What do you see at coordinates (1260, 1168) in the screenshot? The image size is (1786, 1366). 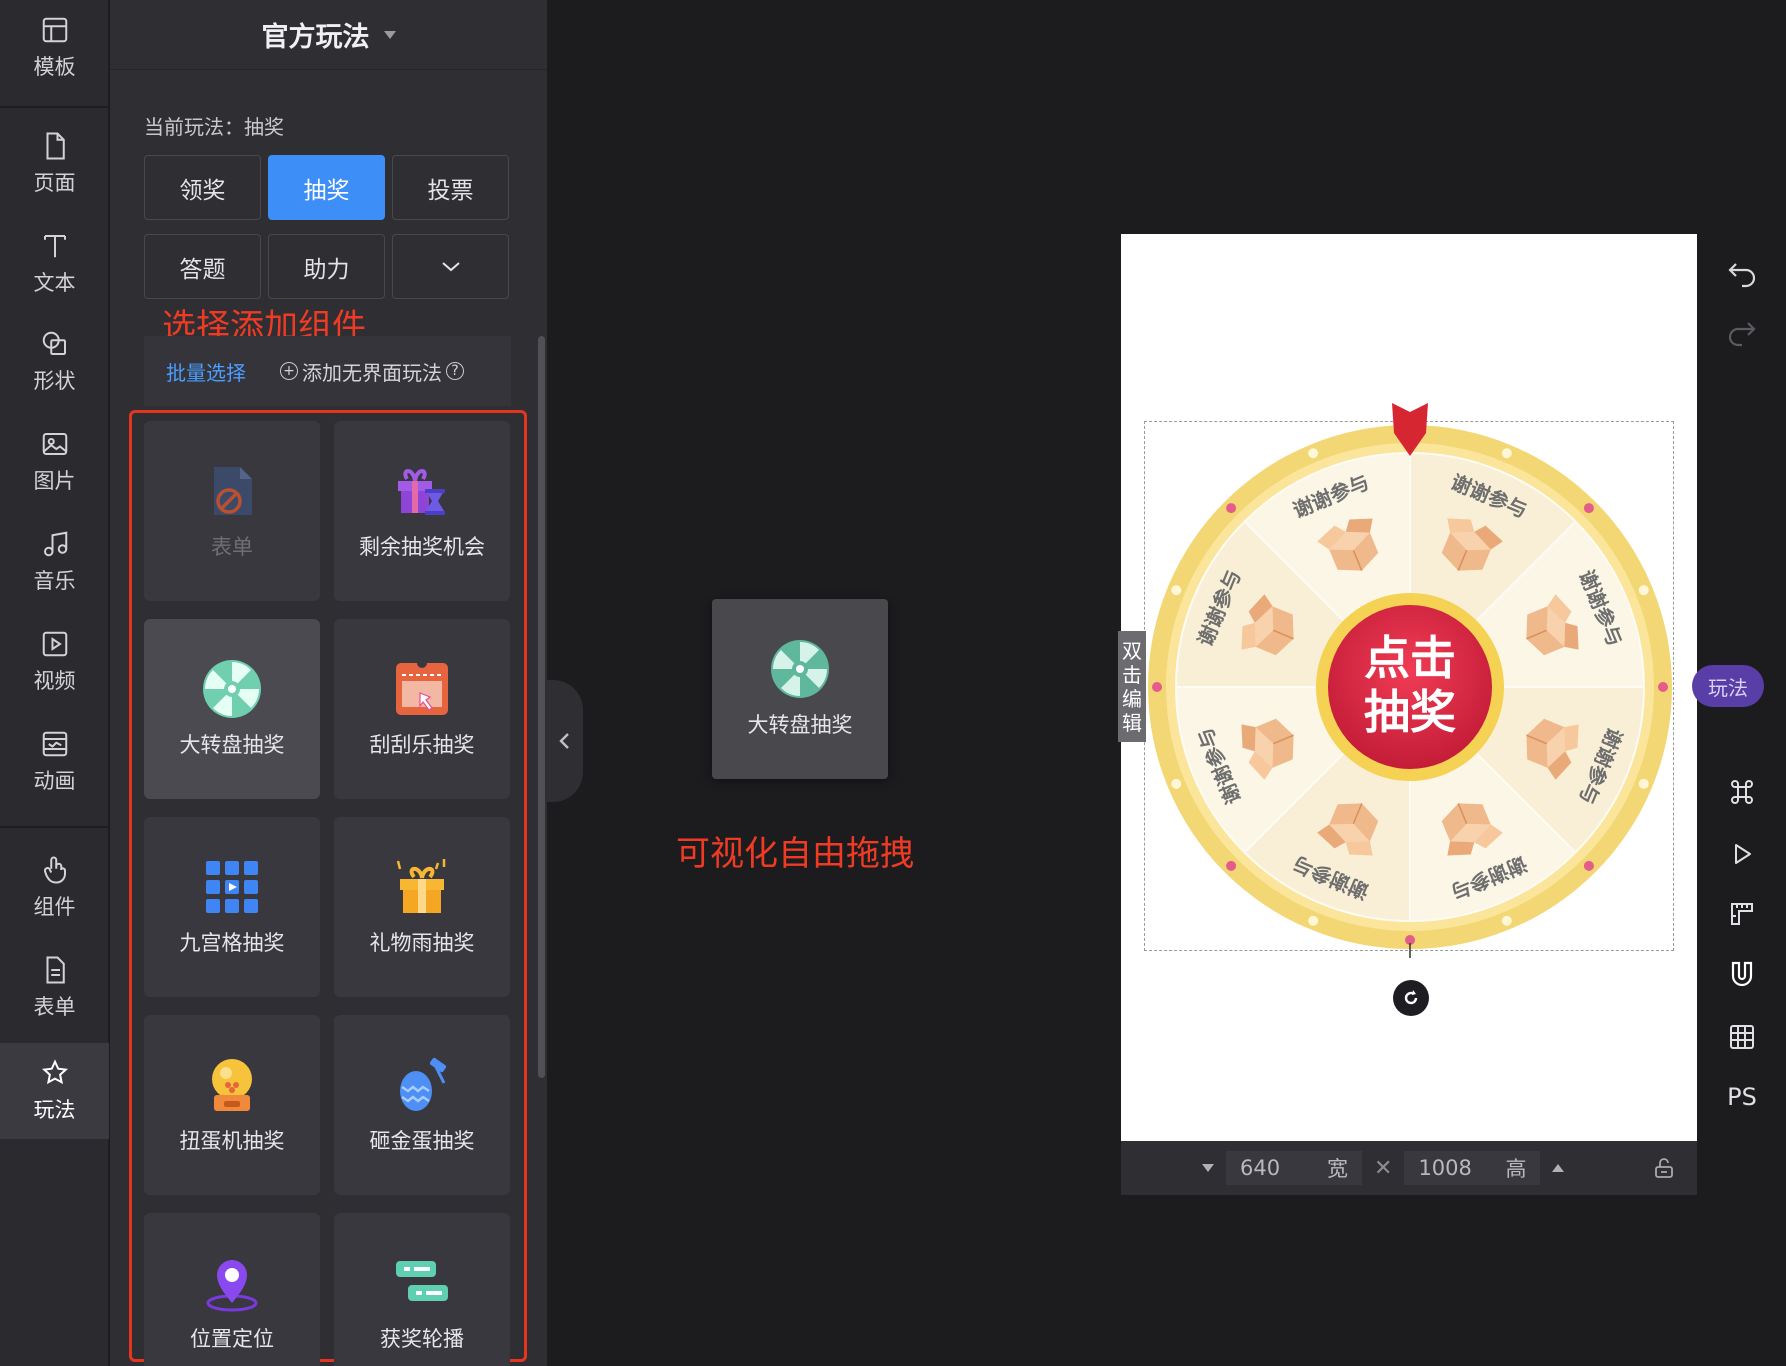 I see `width-value: 640` at bounding box center [1260, 1168].